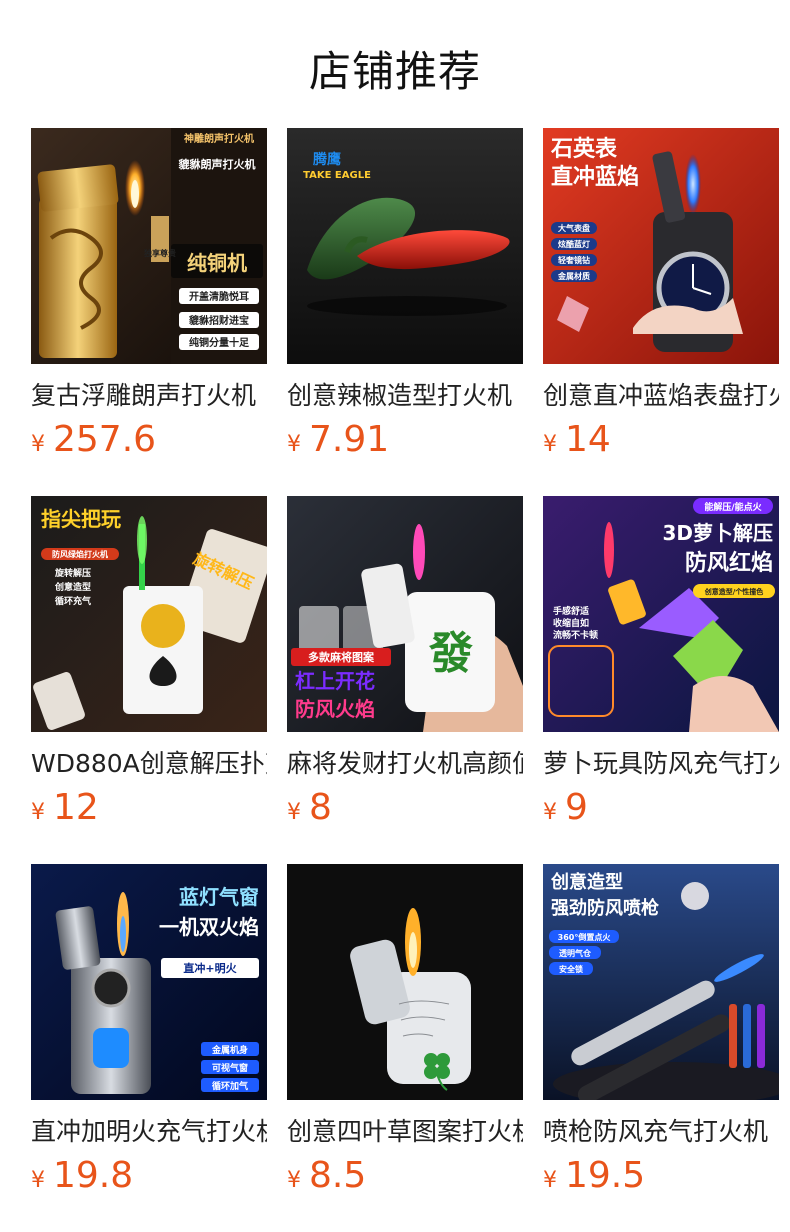 This screenshot has height=1232, width=790. I want to click on four-leaf-clover-lighter-icon, so click(405, 982).